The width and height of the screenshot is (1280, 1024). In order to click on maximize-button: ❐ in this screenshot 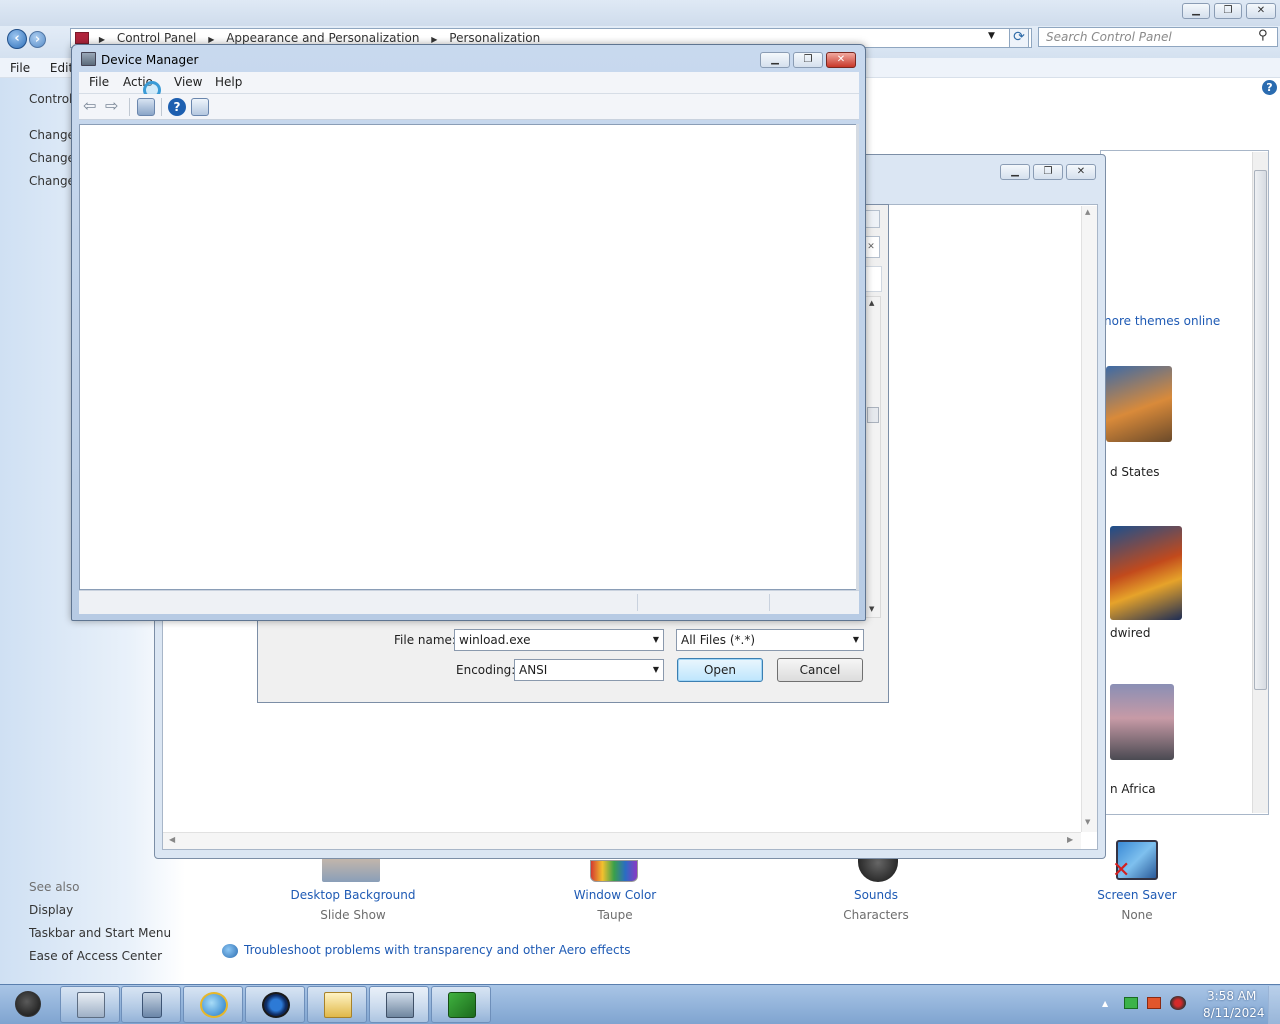, I will do `click(1228, 11)`.